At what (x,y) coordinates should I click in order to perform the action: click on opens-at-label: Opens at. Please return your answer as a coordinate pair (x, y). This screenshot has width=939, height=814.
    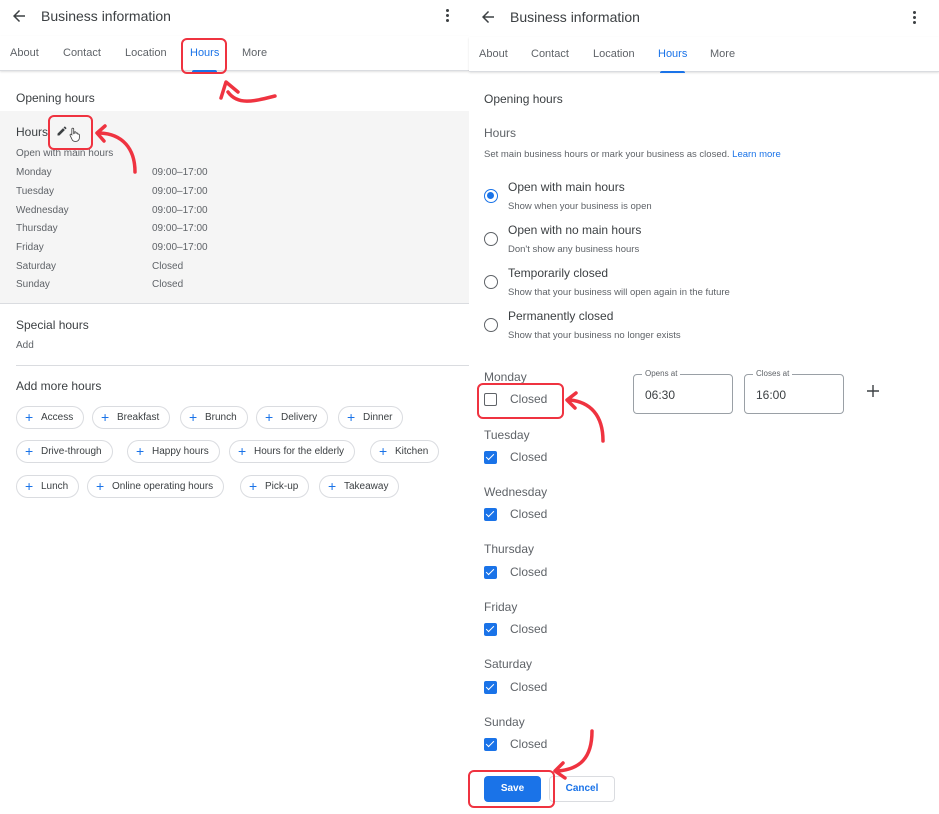
    Looking at the image, I should click on (661, 373).